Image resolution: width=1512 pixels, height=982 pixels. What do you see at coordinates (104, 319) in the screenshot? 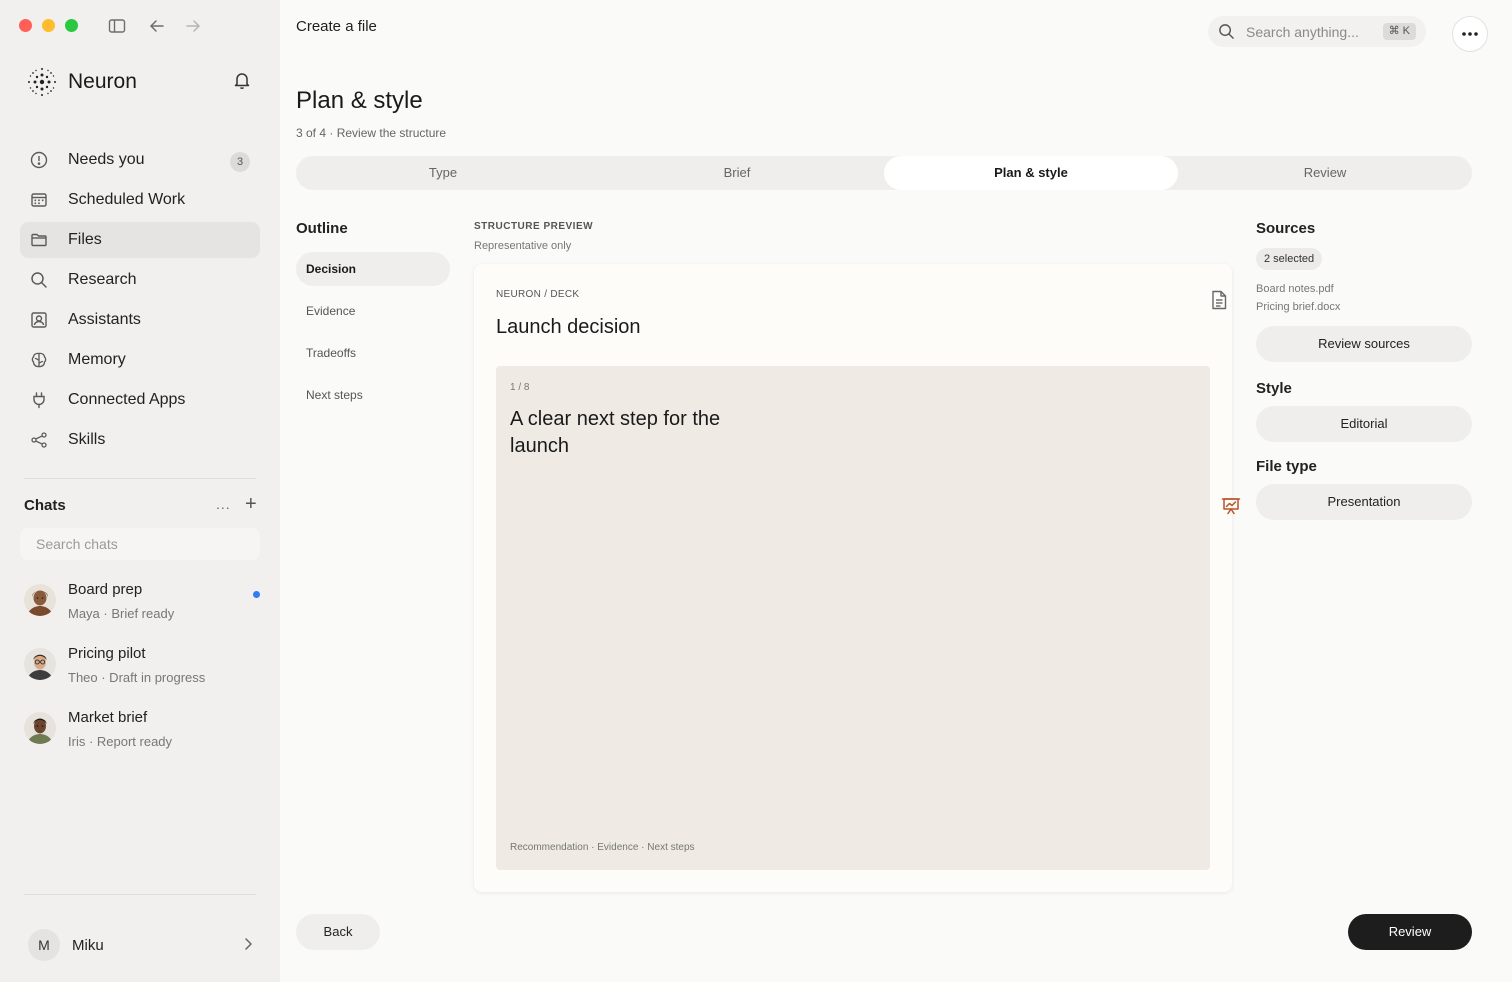
I see `sidebar-item-label: Assistants` at bounding box center [104, 319].